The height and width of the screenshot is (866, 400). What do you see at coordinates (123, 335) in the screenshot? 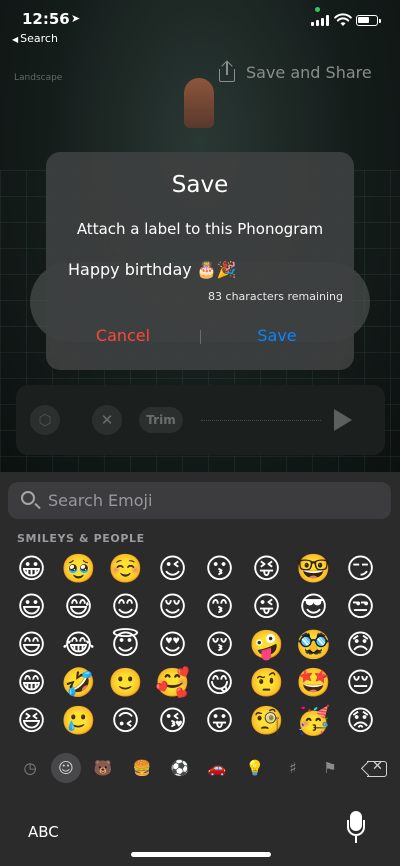
I see `cancel-button: Cancel` at bounding box center [123, 335].